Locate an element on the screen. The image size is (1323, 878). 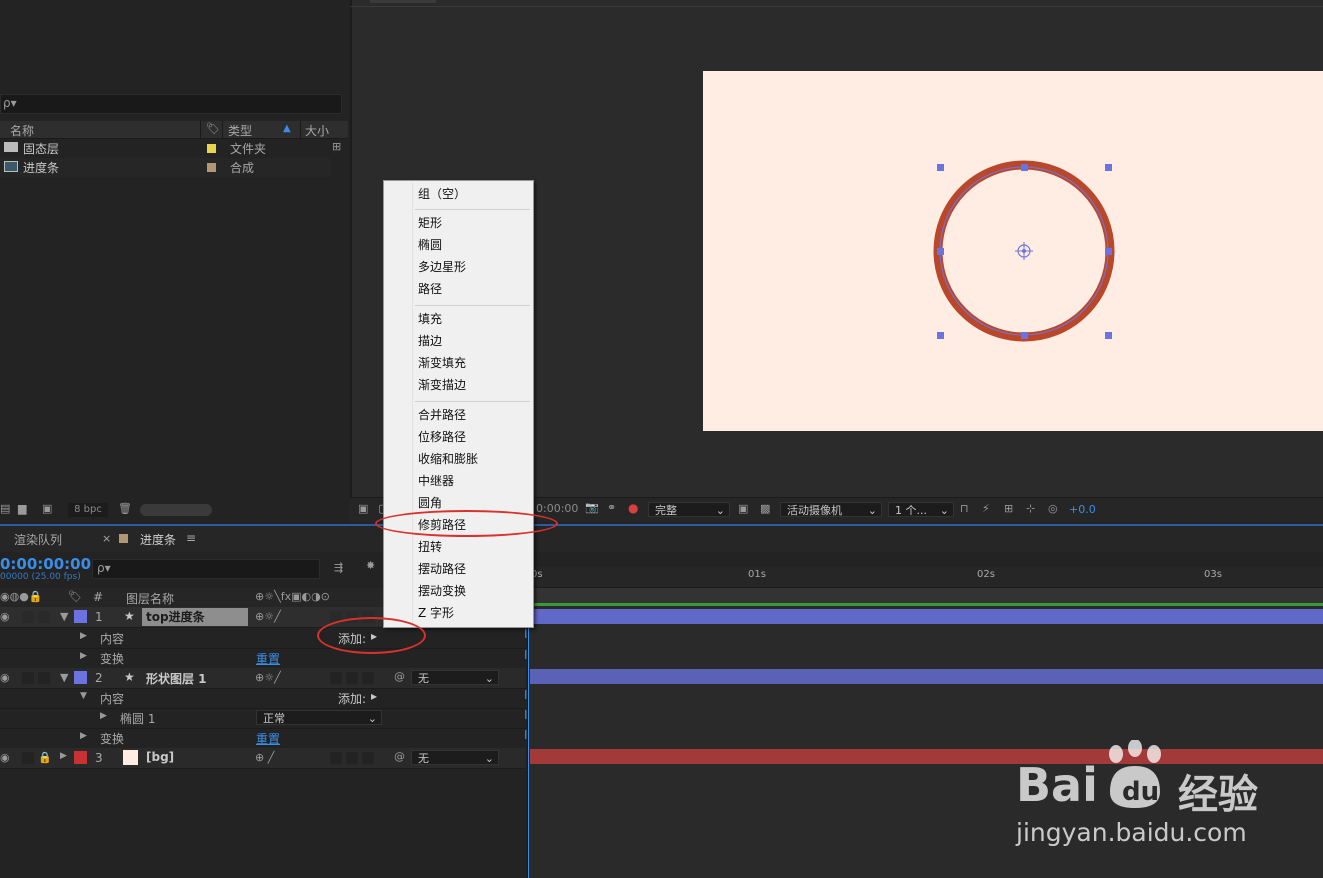
tab-render-queue: 渲染队列 is located at coordinates (38, 539).